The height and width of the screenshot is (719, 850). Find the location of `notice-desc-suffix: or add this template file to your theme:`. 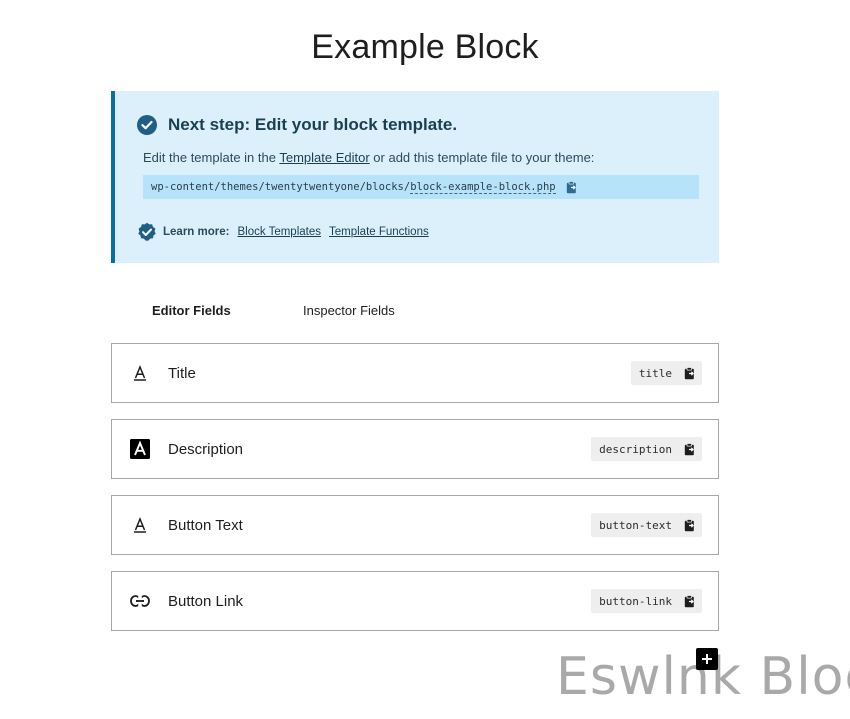

notice-desc-suffix: or add this template file to your theme: is located at coordinates (482, 157).